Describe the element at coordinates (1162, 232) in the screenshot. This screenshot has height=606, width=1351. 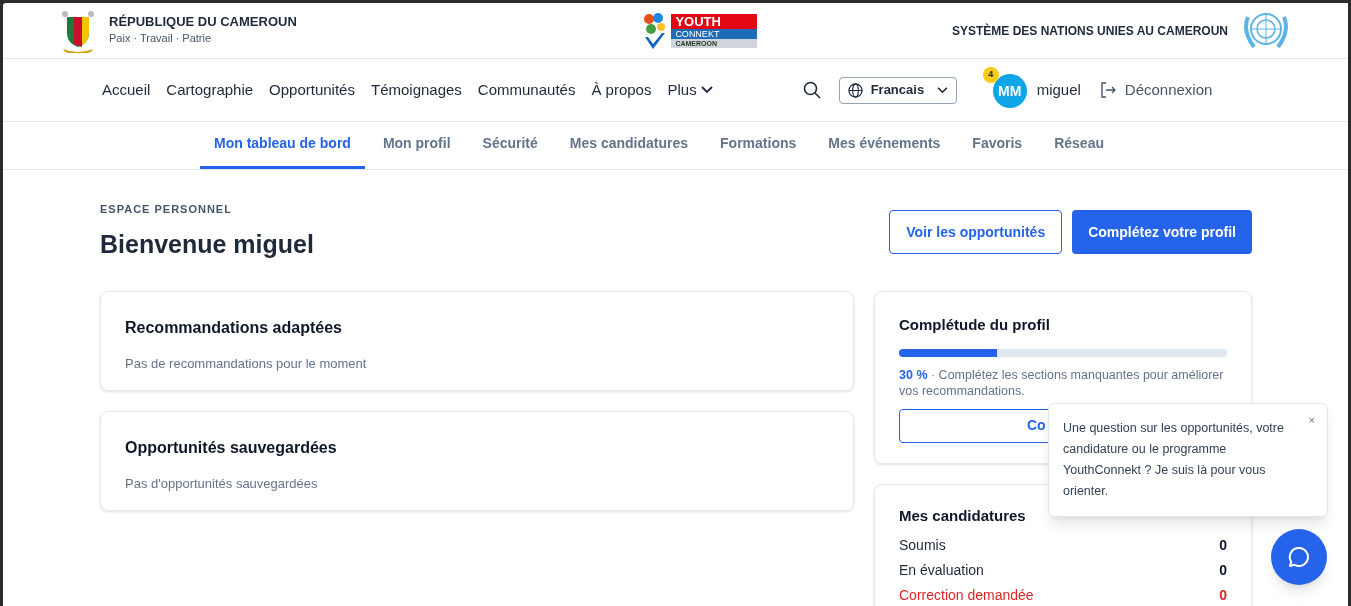
I see `primary-button: Complétez votre profil` at that location.